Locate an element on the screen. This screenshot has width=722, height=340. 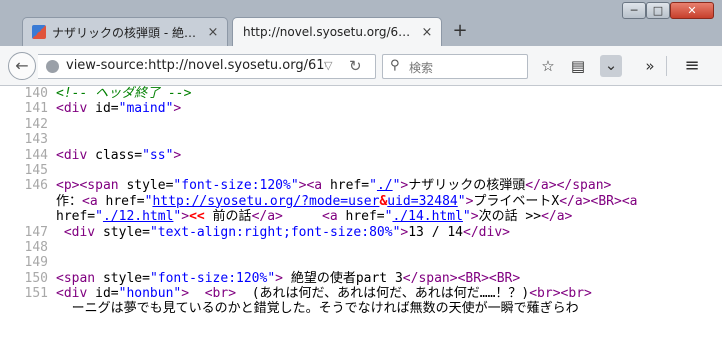
line-number: 148 is located at coordinates (36, 247).